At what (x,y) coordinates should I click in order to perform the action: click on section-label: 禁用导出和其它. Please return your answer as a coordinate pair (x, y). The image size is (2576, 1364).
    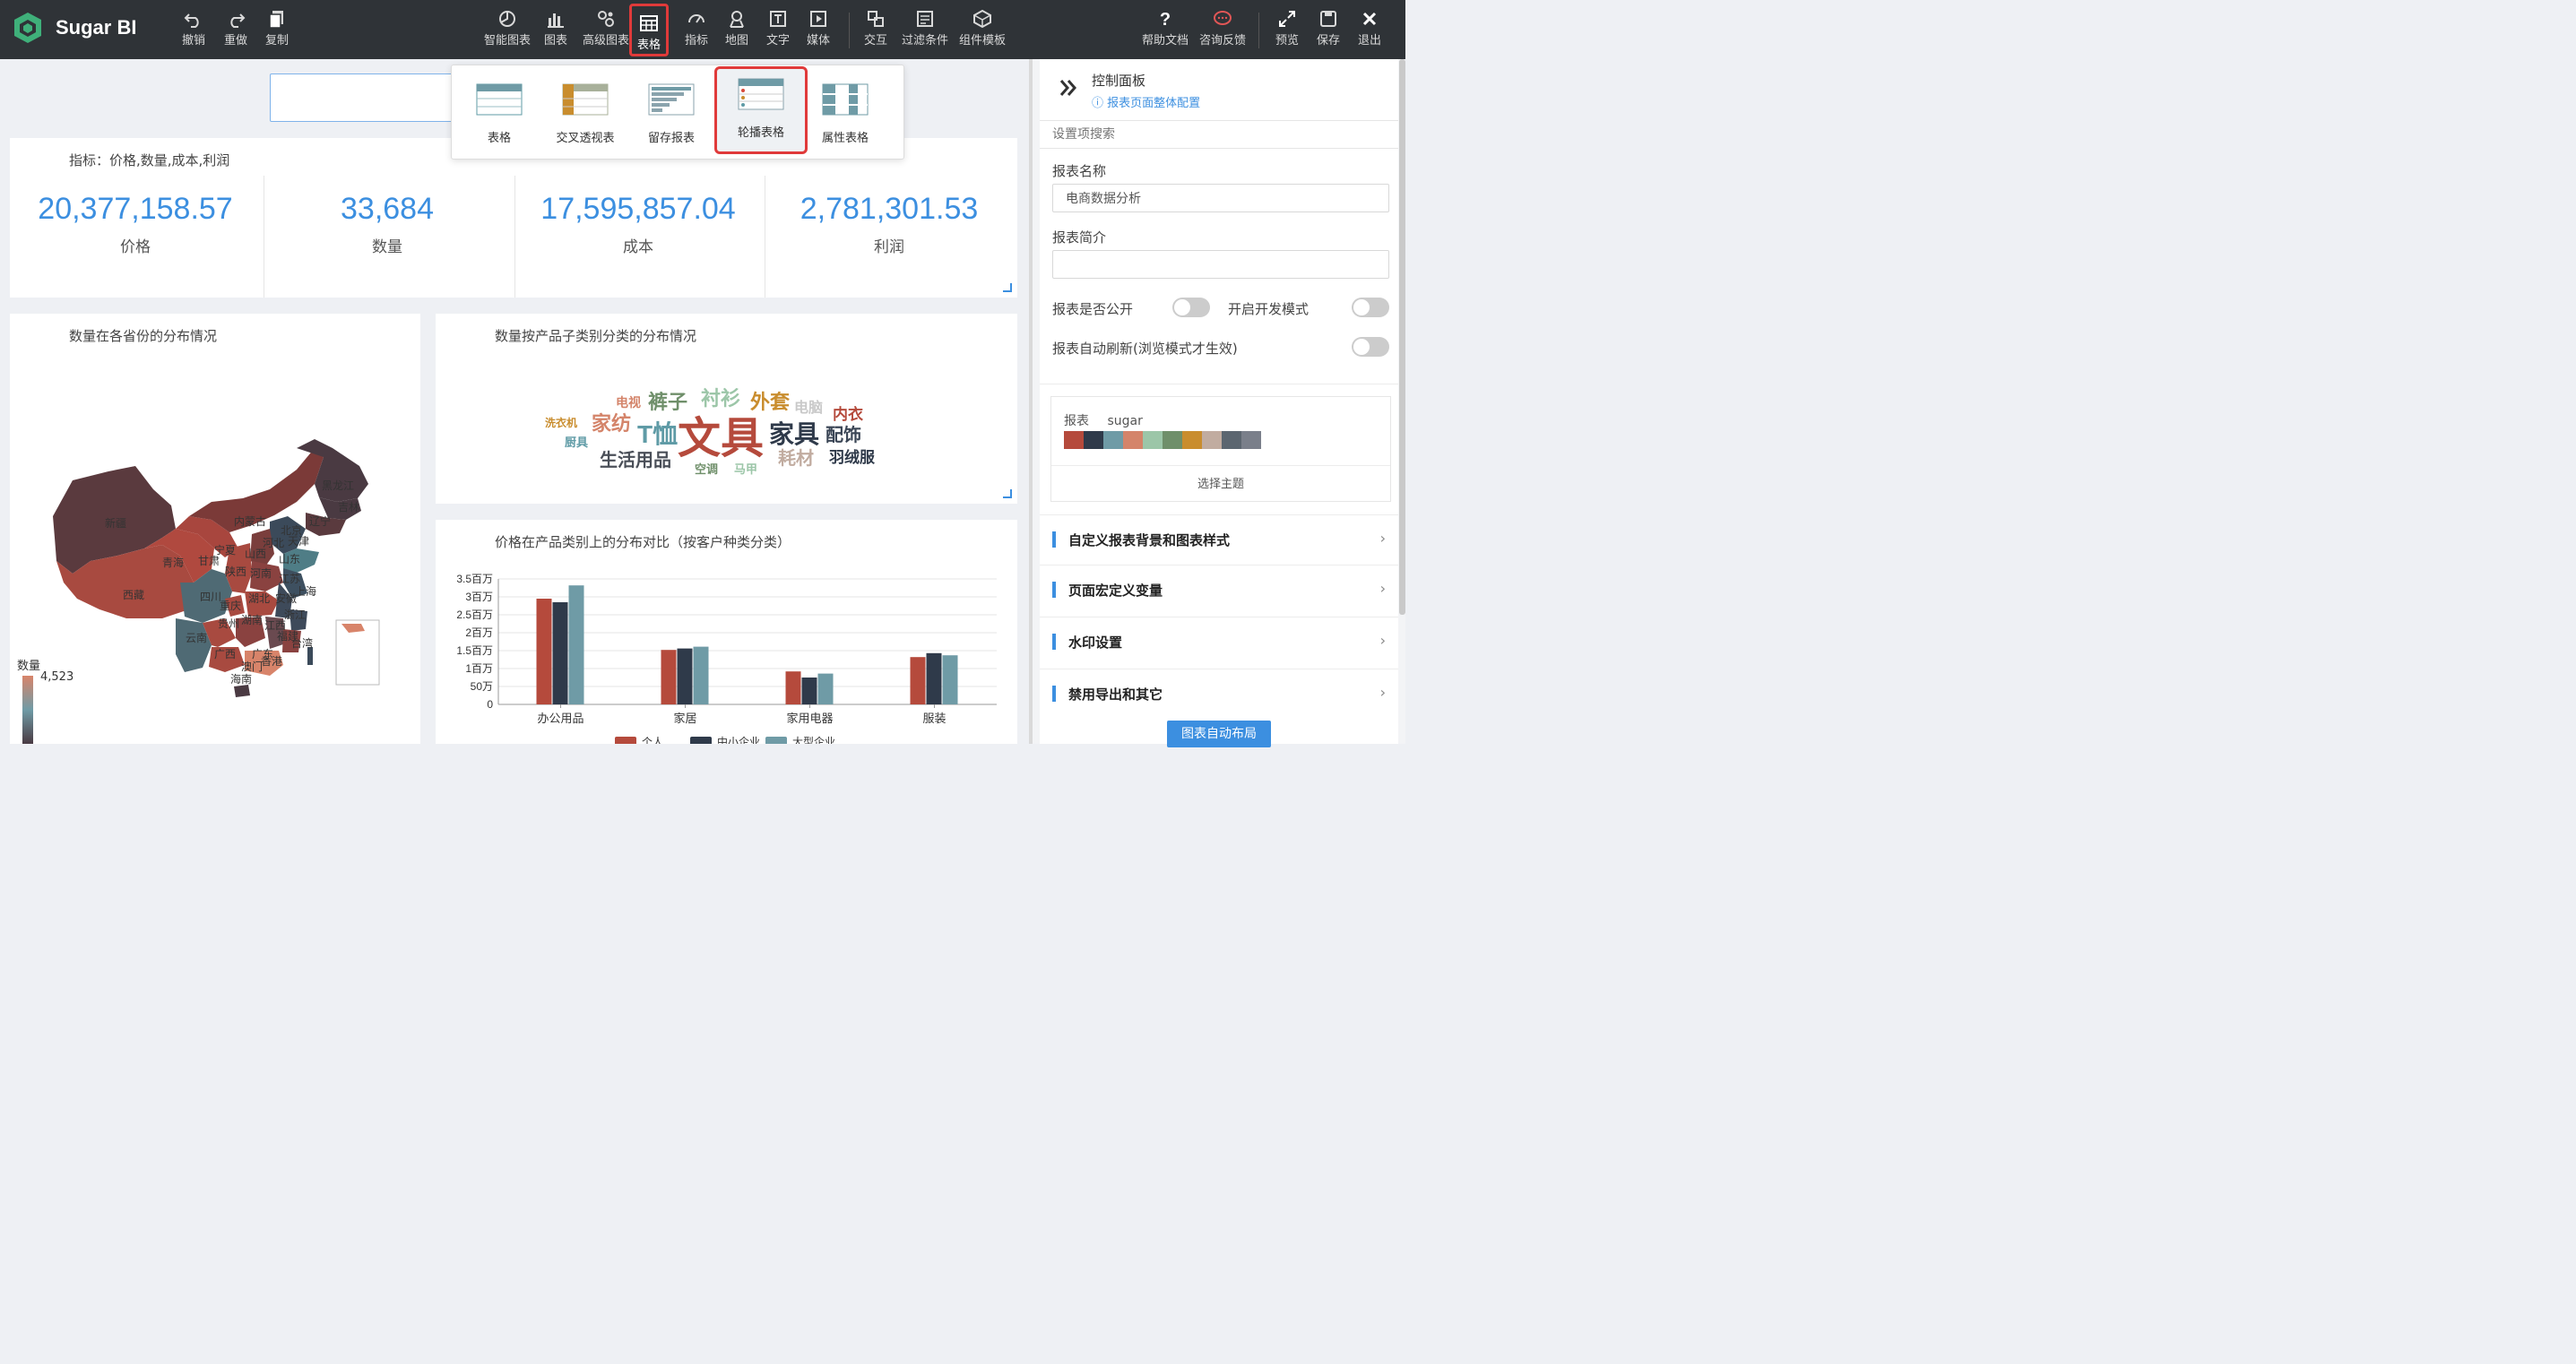
    Looking at the image, I should click on (1115, 694).